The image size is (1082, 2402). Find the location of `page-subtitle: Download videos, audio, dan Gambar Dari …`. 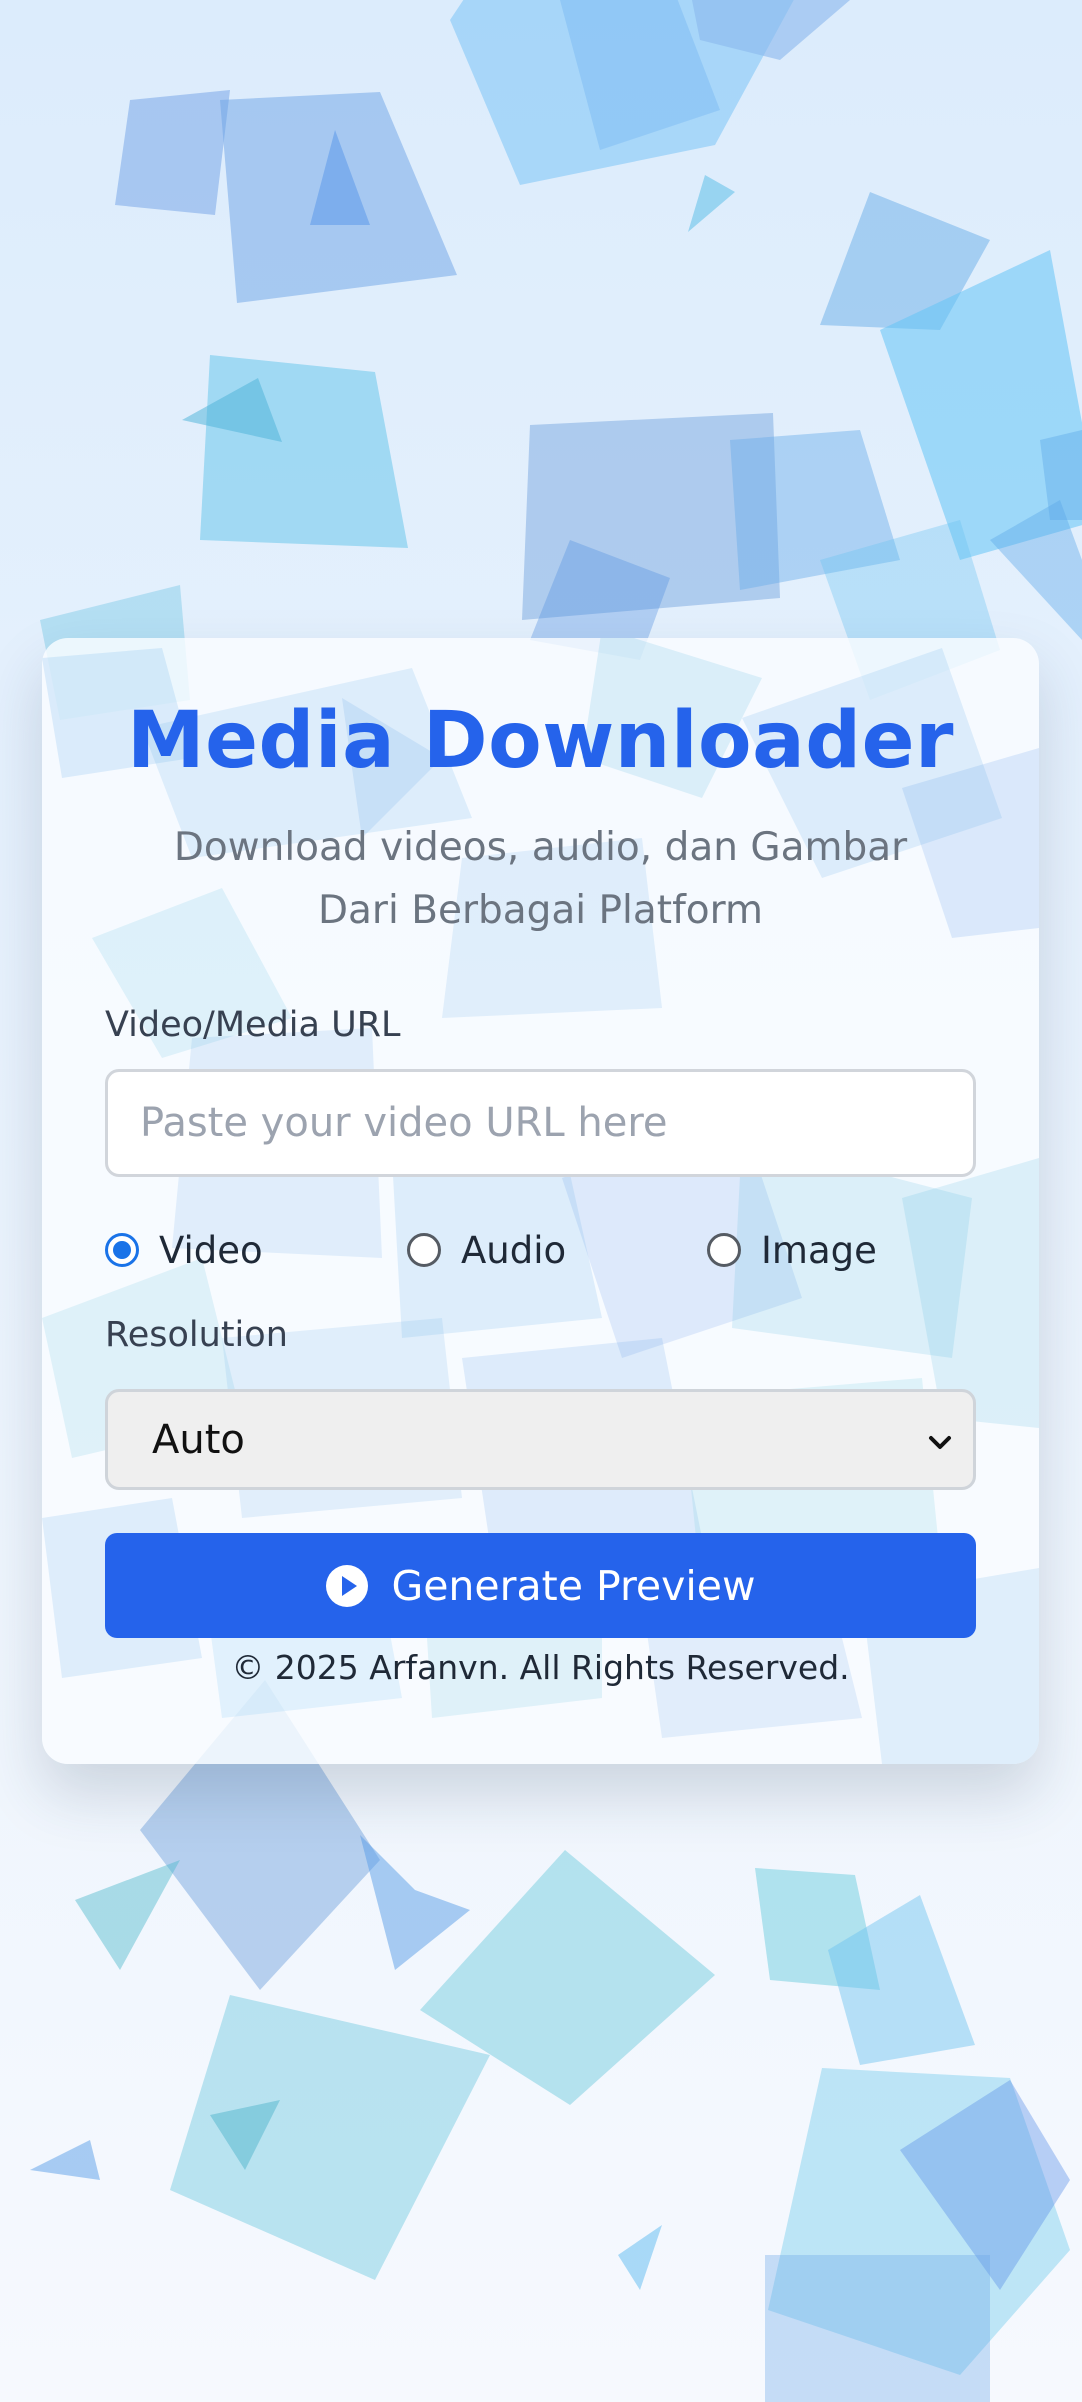

page-subtitle: Download videos, audio, dan Gambar Dari … is located at coordinates (540, 879).